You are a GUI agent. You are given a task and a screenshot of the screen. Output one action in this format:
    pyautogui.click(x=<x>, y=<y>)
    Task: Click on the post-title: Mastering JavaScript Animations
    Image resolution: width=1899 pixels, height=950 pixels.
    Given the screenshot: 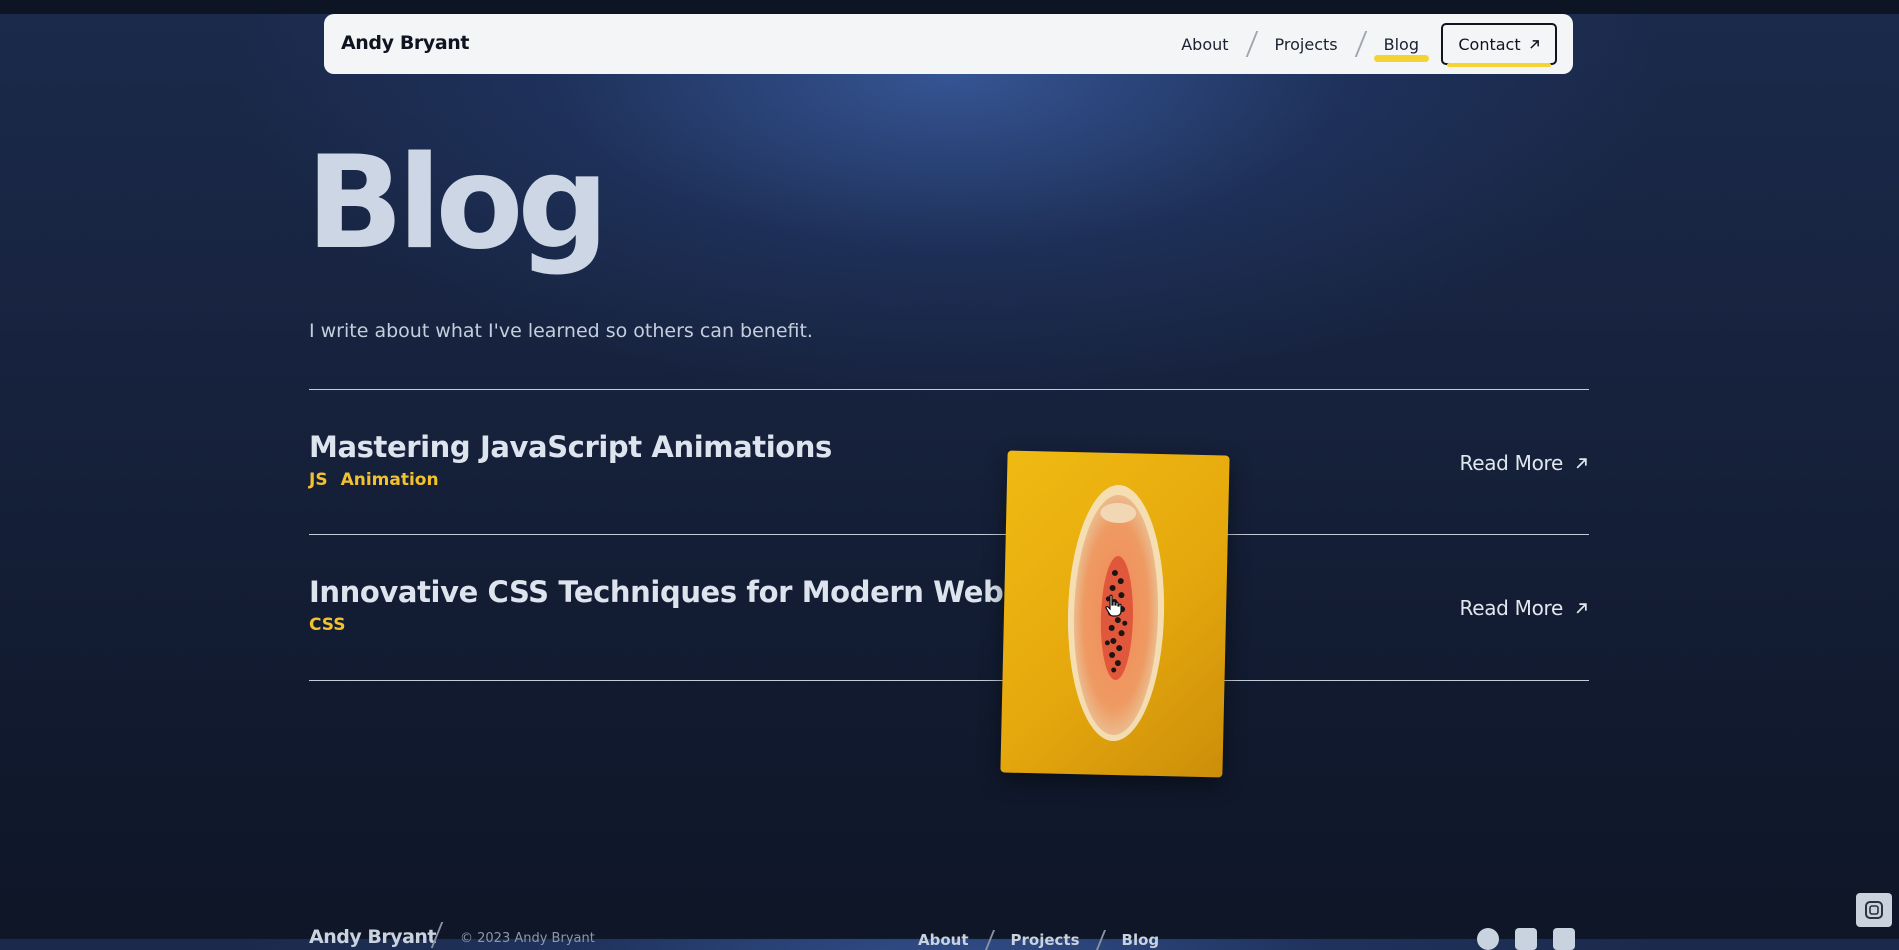 What is the action you would take?
    pyautogui.click(x=570, y=447)
    